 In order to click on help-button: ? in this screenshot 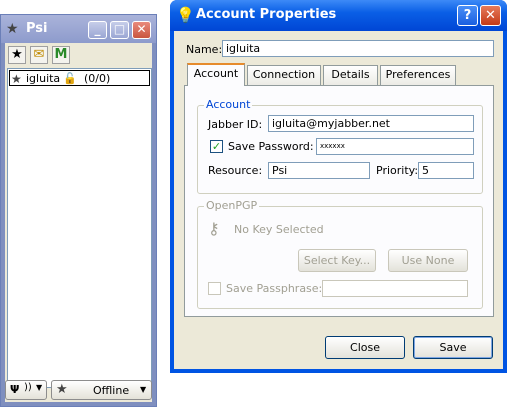, I will do `click(467, 15)`.